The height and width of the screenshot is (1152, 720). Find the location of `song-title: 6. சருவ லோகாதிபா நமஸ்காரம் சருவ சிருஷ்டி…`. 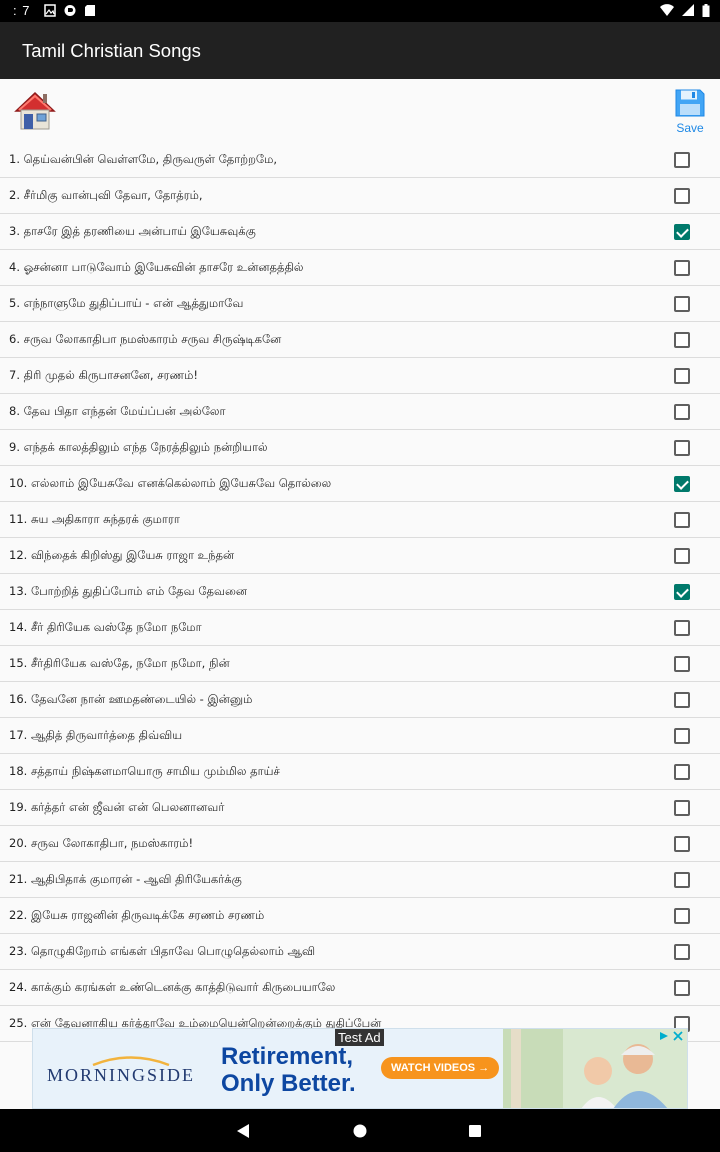

song-title: 6. சருவ லோகாதிபா நமஸ்காரம் சருவ சிருஷ்டி… is located at coordinates (145, 340).